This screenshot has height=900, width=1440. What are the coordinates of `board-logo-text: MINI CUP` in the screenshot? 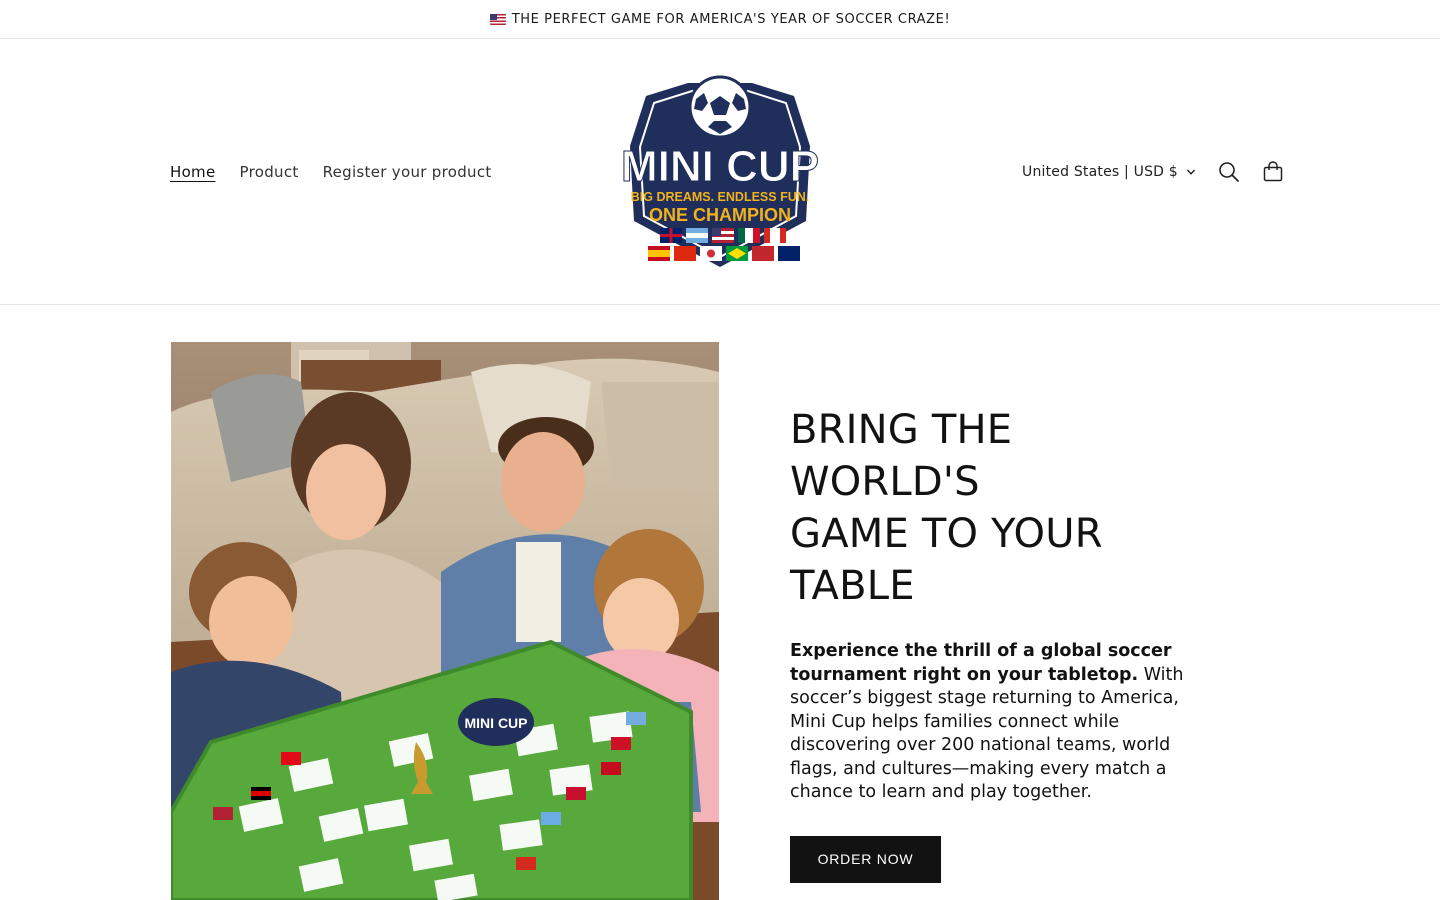 It's located at (496, 723).